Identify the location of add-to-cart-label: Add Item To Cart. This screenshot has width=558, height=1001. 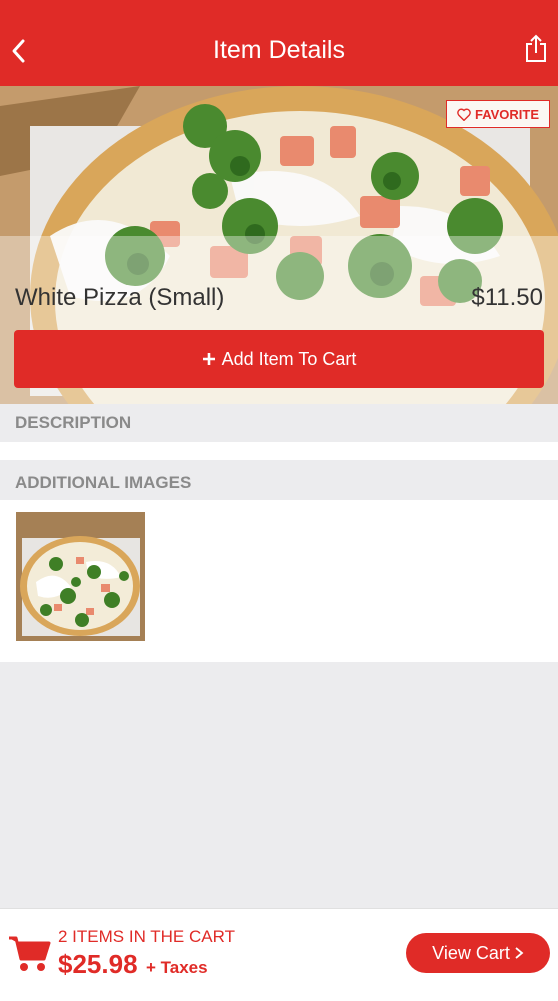
(289, 358).